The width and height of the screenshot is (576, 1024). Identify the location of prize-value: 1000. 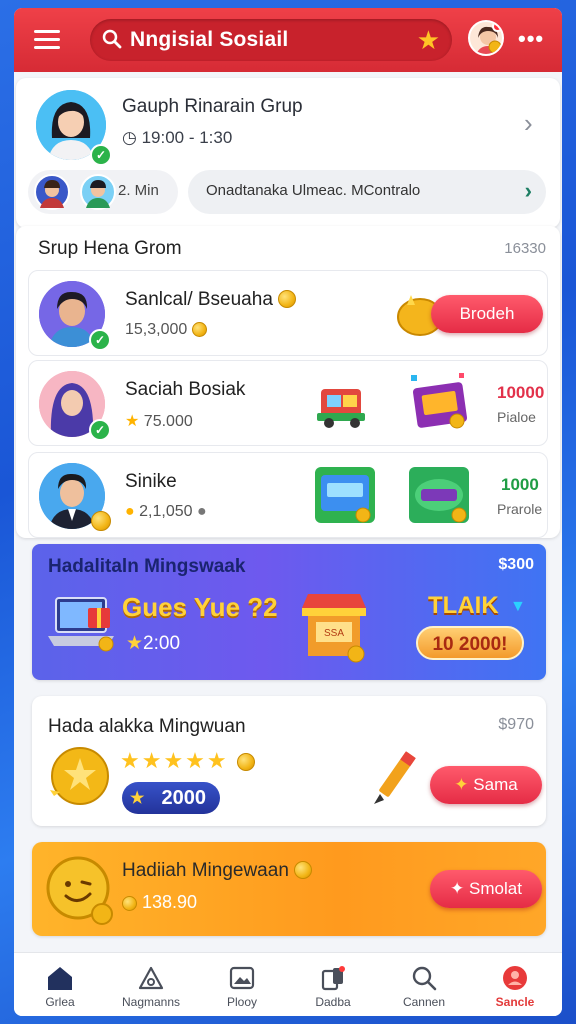
(520, 484).